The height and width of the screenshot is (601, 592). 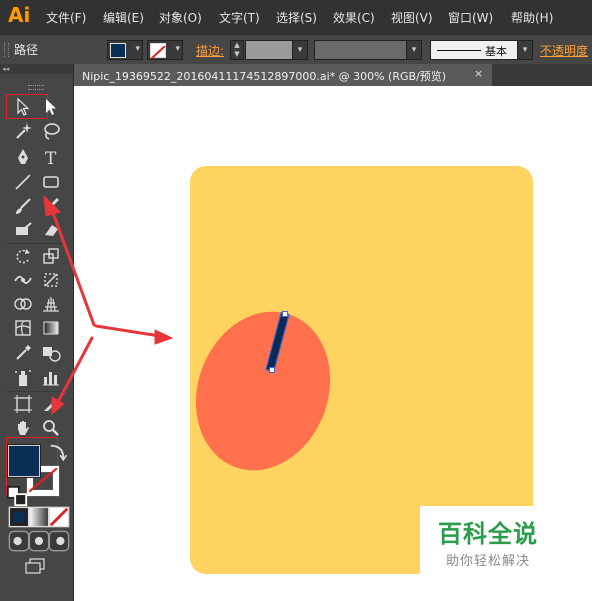 I want to click on eraser-icon, so click(x=51, y=230).